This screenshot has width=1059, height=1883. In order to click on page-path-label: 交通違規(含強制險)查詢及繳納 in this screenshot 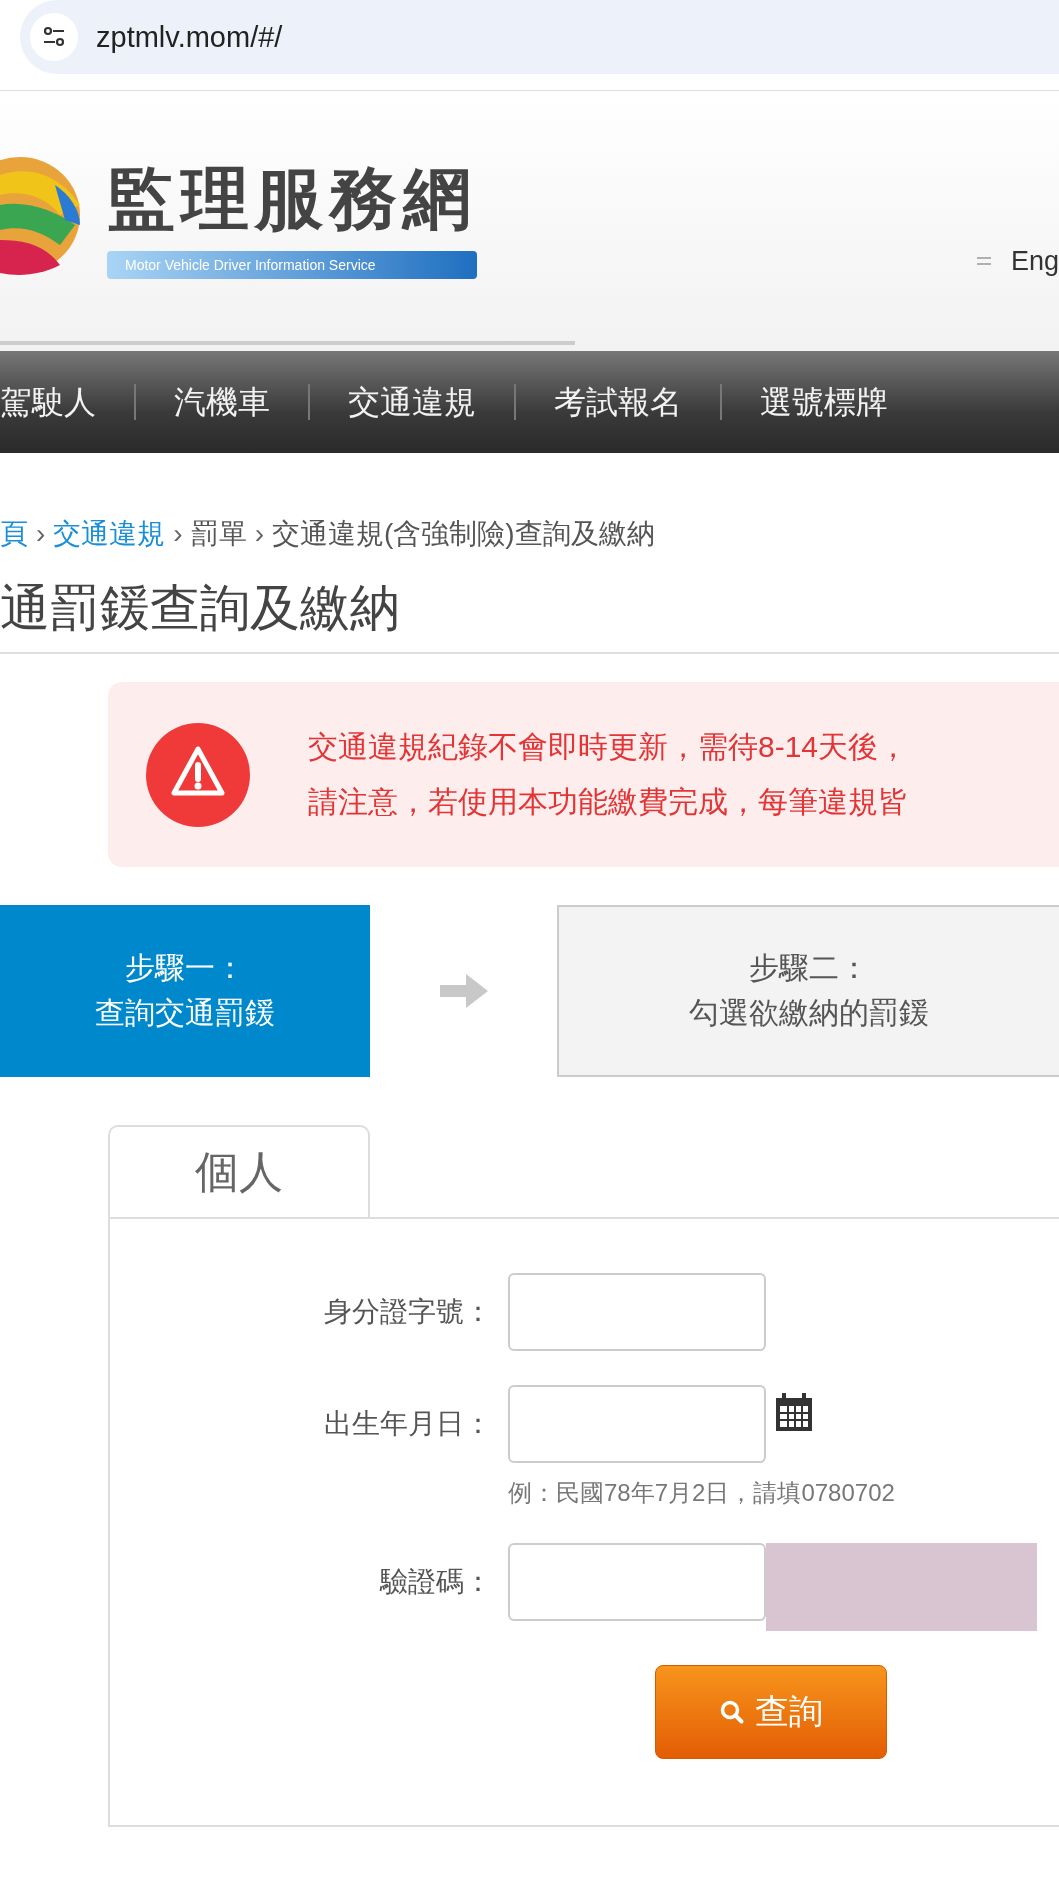, I will do `click(463, 534)`.